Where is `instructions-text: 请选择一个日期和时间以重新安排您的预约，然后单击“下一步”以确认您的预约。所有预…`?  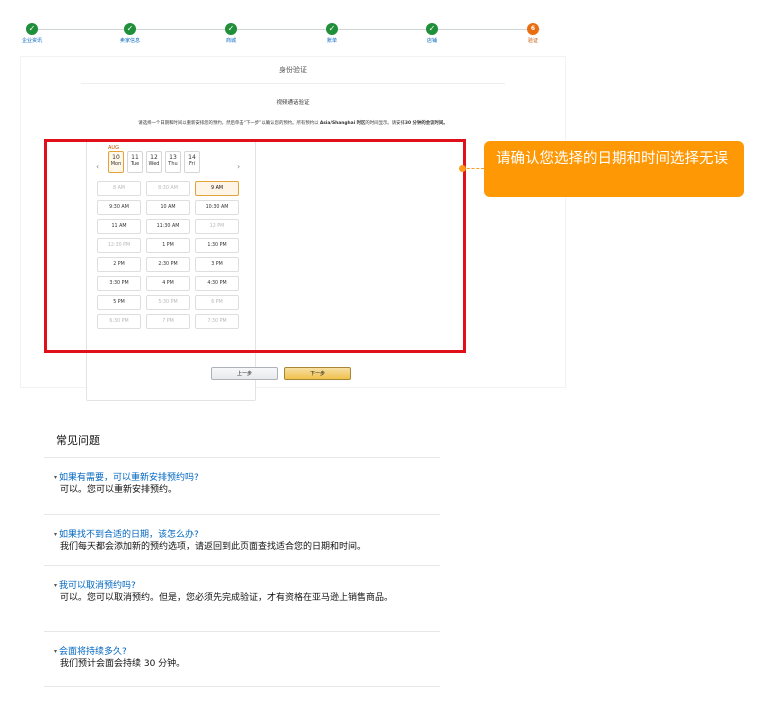
instructions-text: 请选择一个日期和时间以重新安排您的预约，然后单击“下一步”以确认您的预约。所有预… is located at coordinates (293, 123).